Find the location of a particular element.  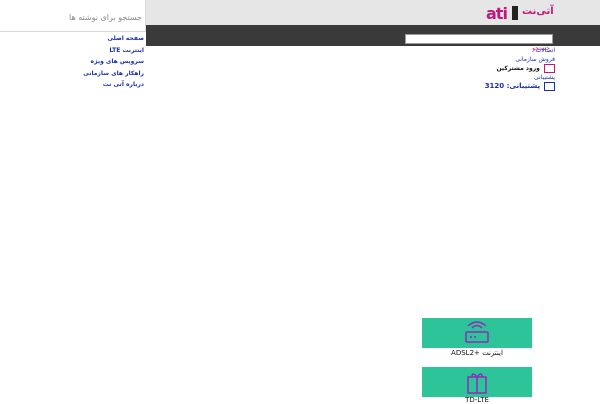

search-input is located at coordinates (75, 17).